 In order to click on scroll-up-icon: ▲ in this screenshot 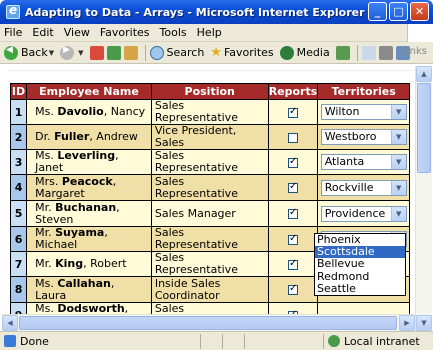, I will do `click(424, 74)`.